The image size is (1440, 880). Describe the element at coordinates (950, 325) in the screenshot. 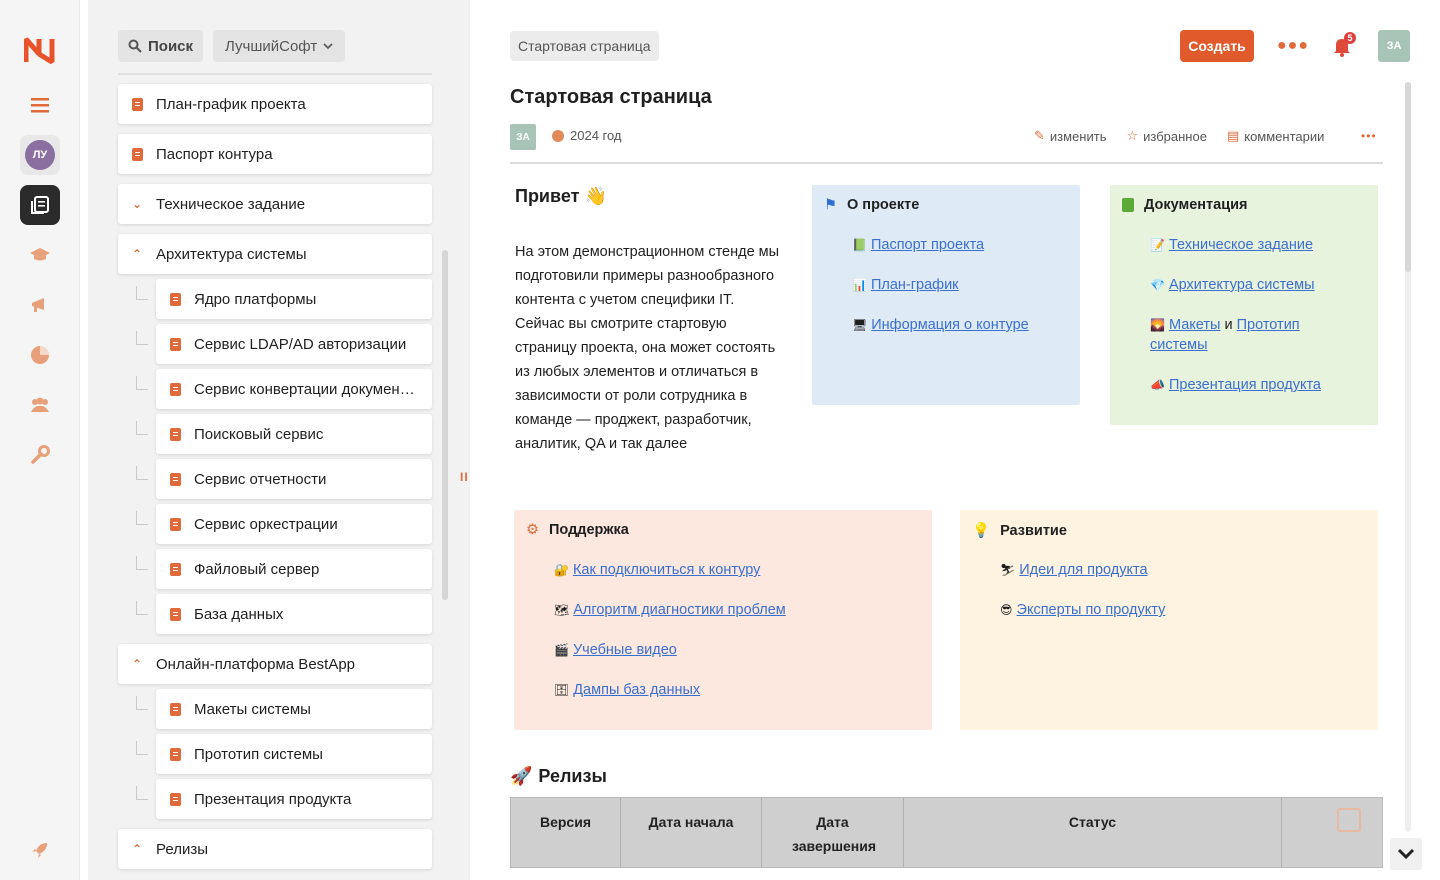

I see `link-contour-info: Информация о контуре` at that location.